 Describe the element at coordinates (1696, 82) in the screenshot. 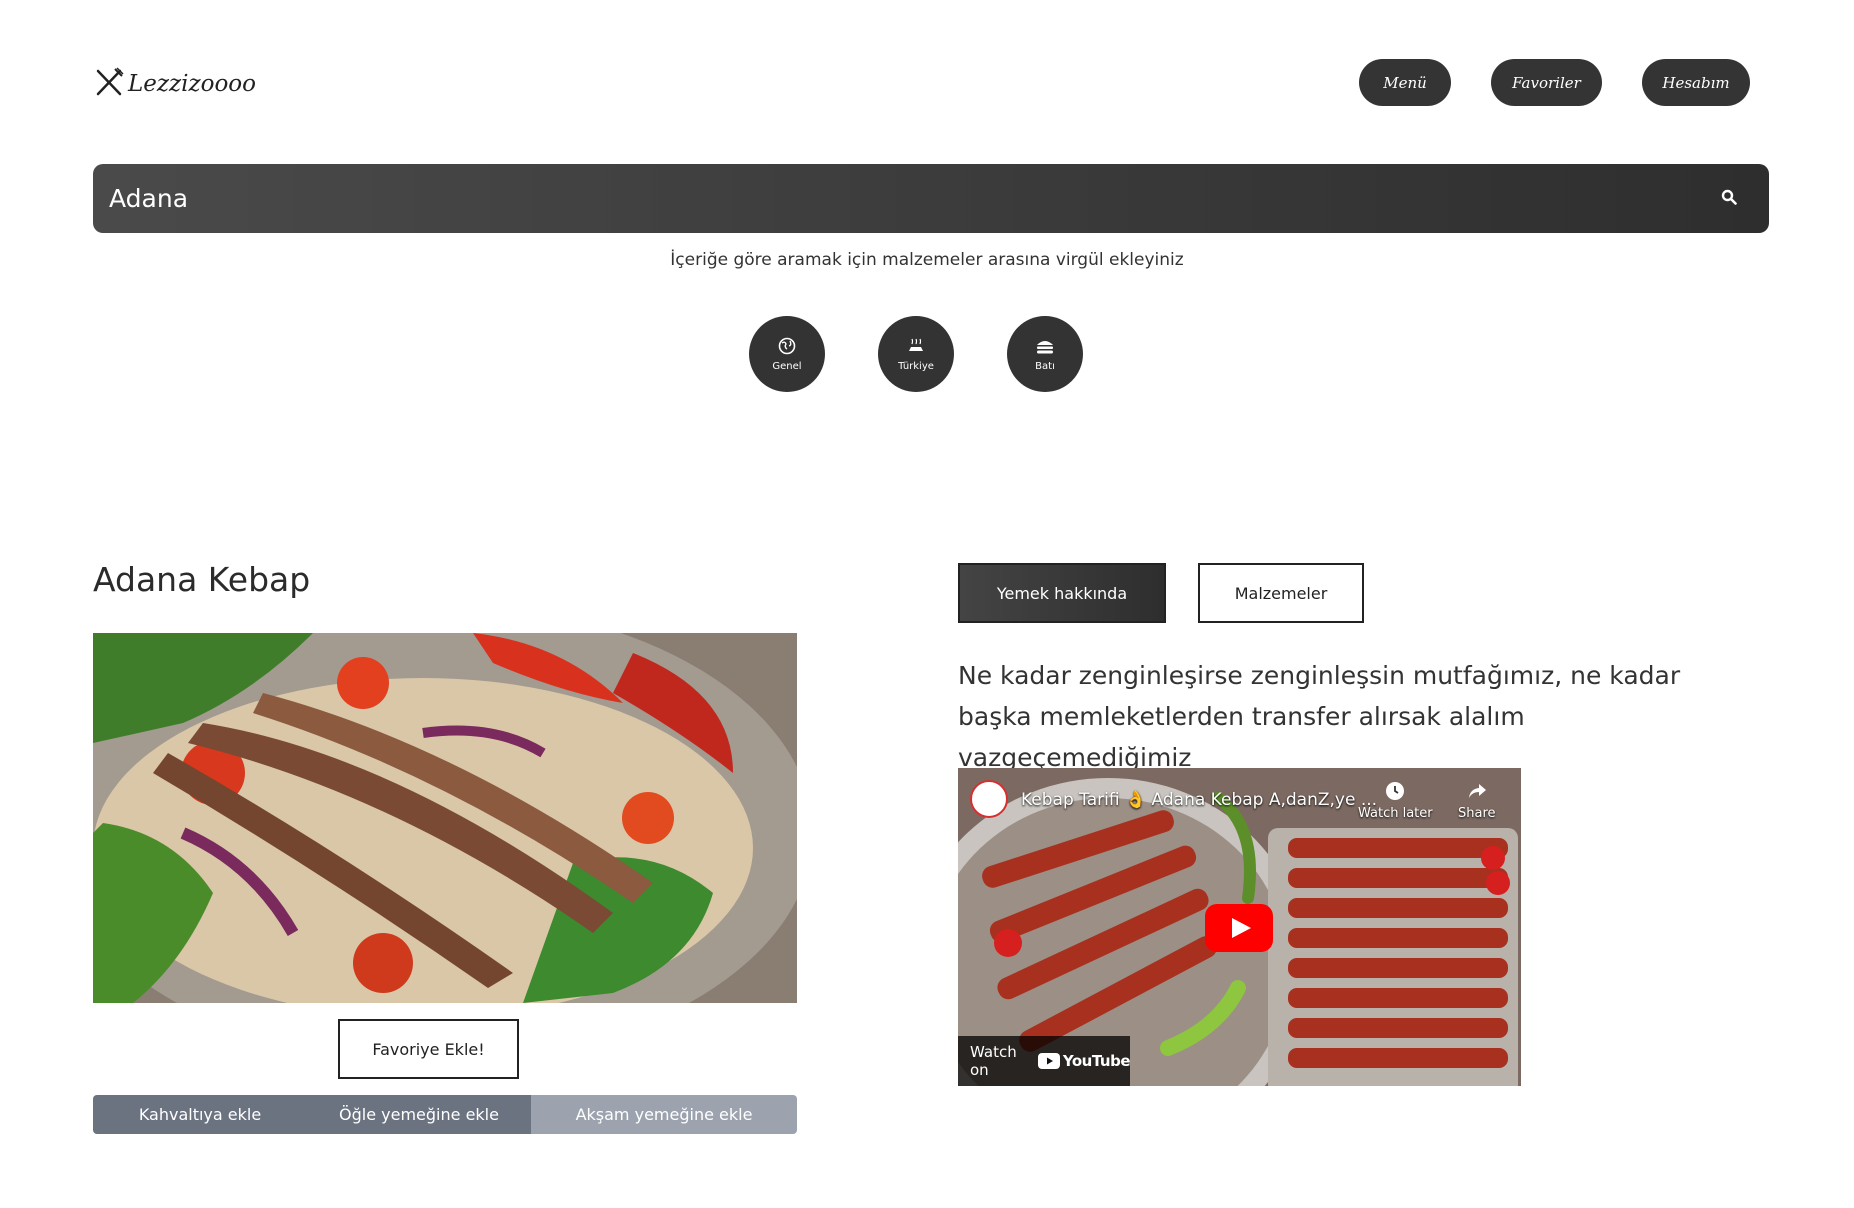

I see `account-nav-button: Hesabım` at that location.